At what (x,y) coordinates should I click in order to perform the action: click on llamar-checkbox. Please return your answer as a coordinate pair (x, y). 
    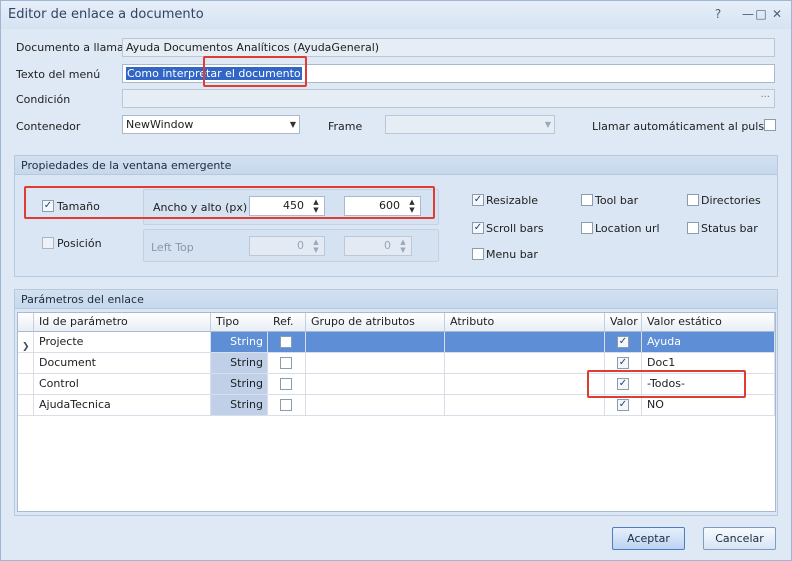
    Looking at the image, I should click on (770, 125).